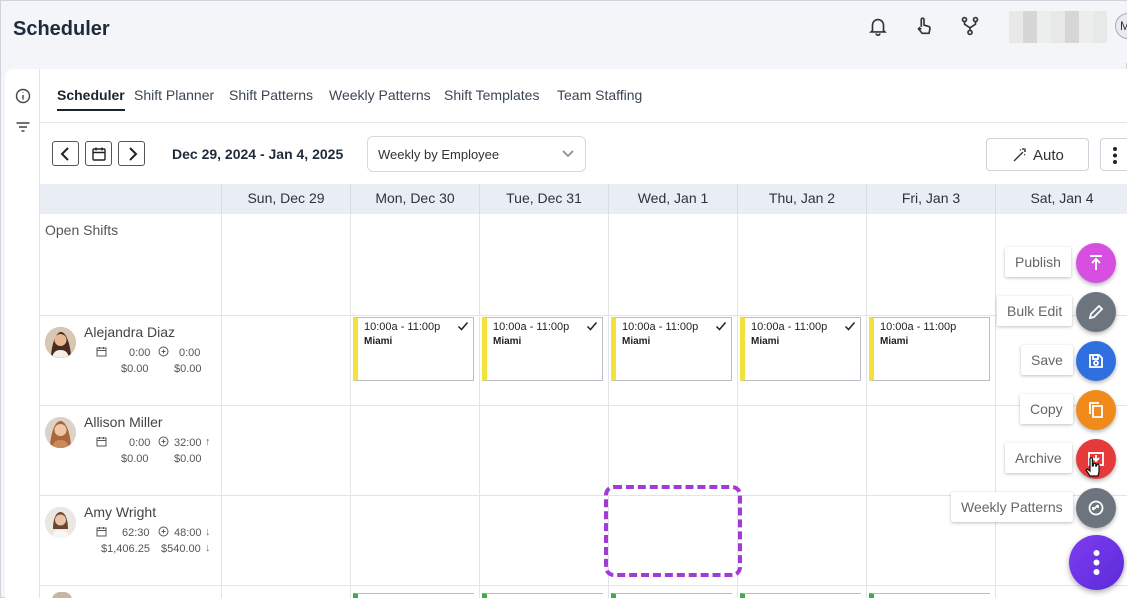 This screenshot has height=598, width=1127. Describe the element at coordinates (23, 96) in the screenshot. I see `info-icon` at that location.